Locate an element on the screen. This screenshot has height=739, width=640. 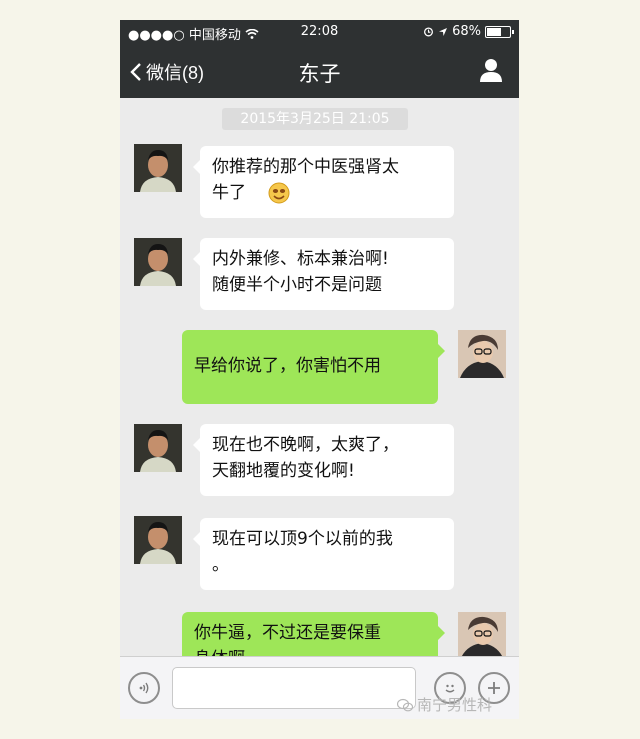
alarm-icon is located at coordinates (429, 32).